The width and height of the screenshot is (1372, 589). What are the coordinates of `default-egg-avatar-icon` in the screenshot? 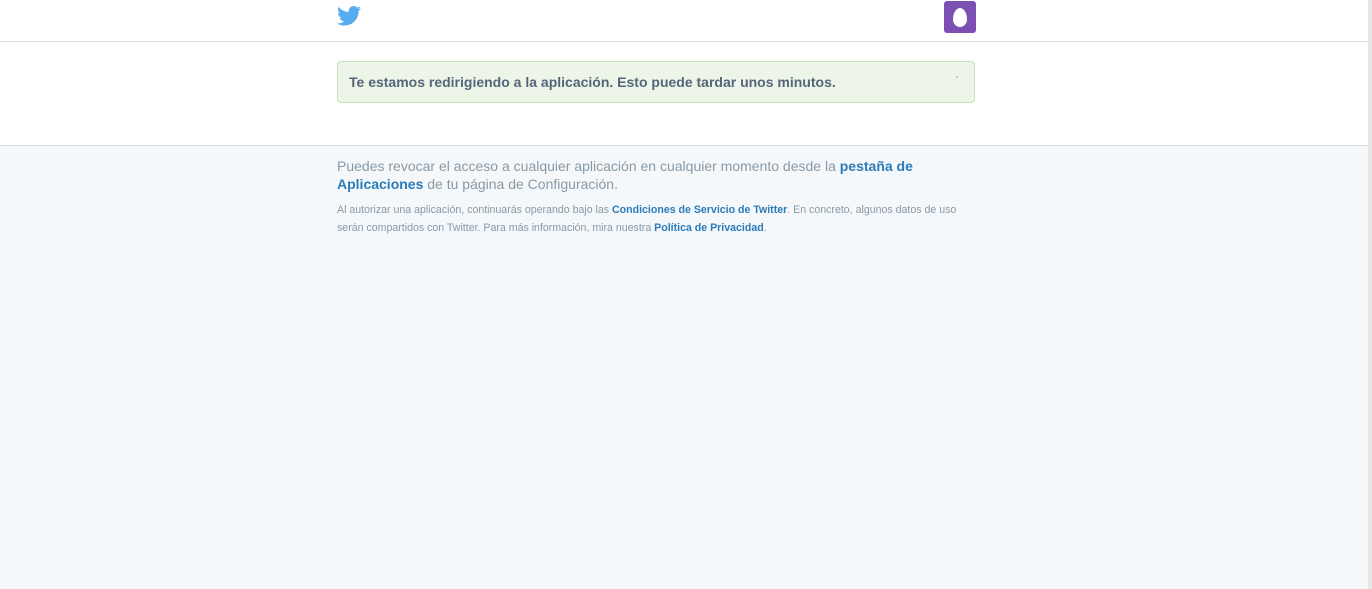 It's located at (960, 17).